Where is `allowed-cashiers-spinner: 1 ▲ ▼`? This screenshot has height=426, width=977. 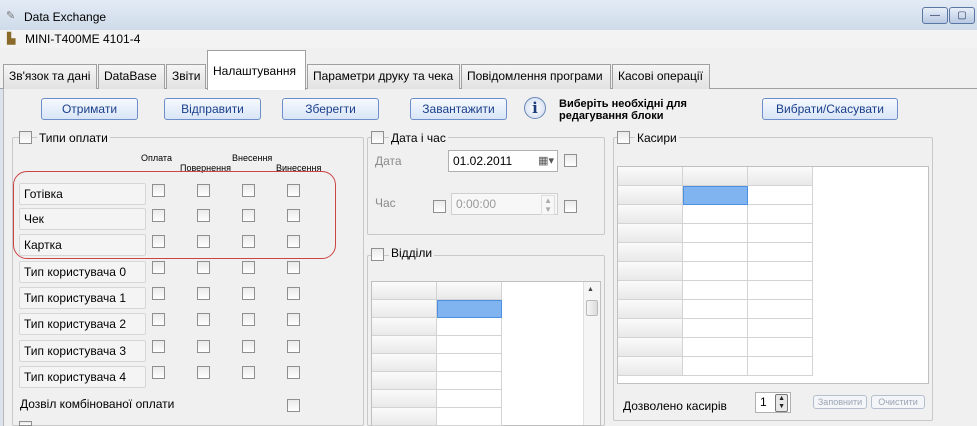 allowed-cashiers-spinner: 1 ▲ ▼ is located at coordinates (773, 402).